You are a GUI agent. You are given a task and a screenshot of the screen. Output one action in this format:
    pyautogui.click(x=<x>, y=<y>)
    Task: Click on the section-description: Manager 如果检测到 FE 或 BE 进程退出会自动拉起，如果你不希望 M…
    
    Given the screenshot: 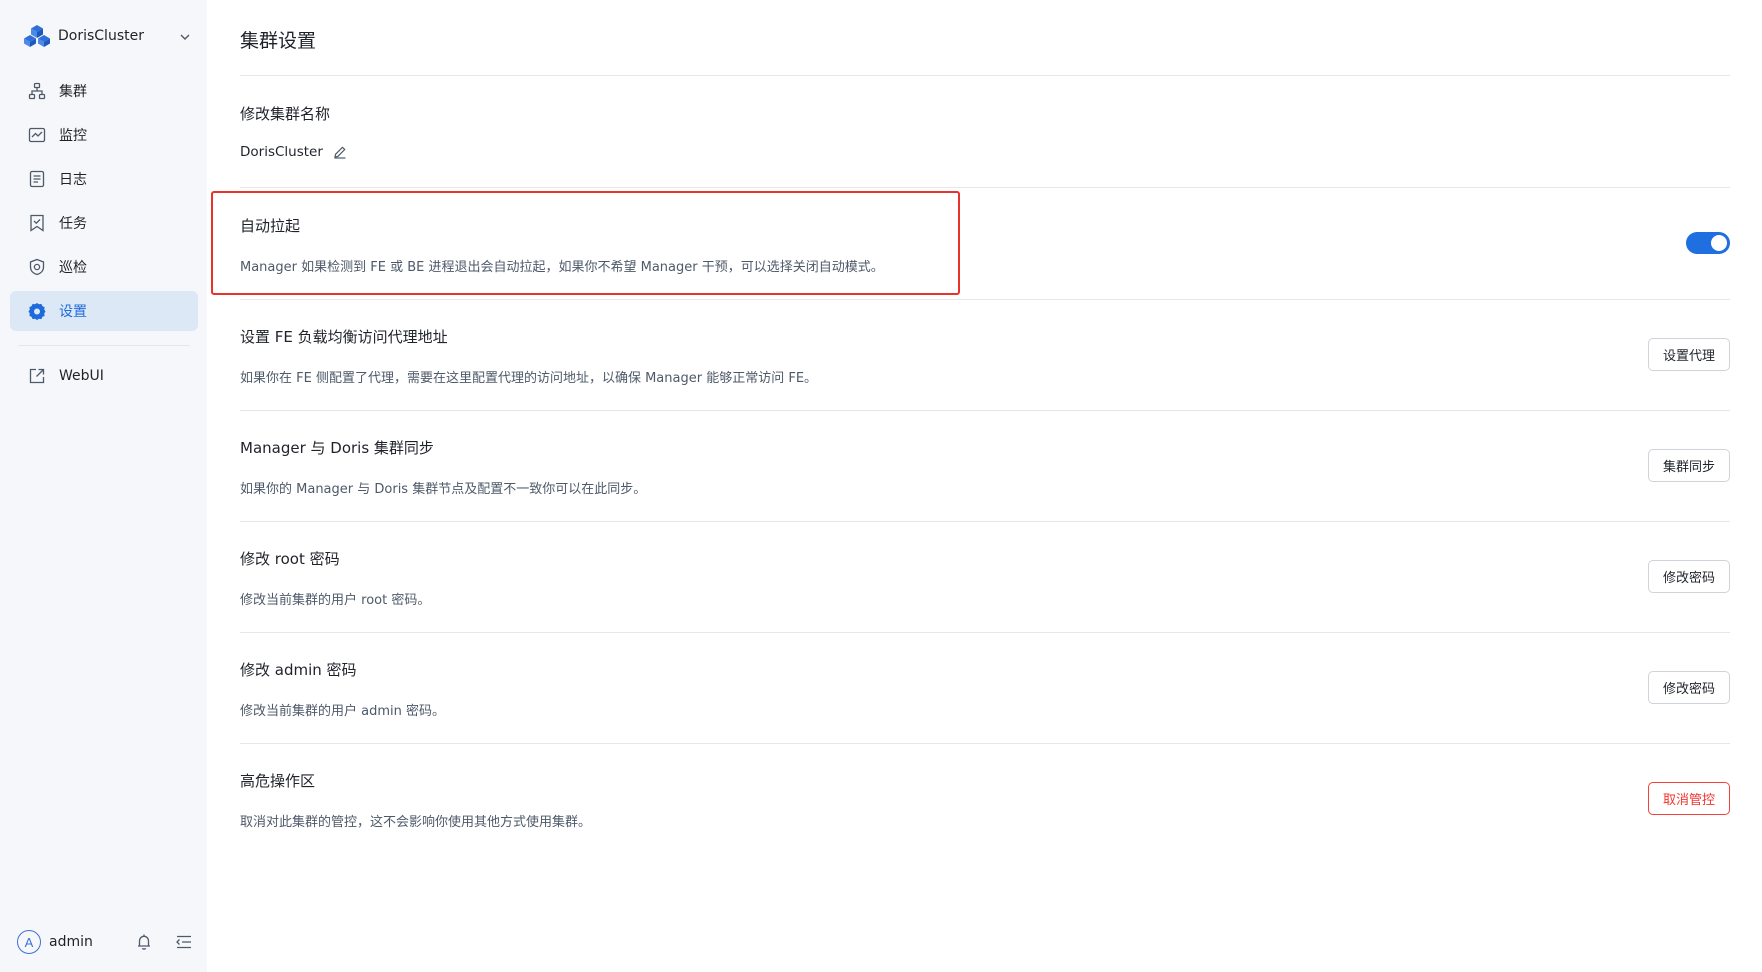 What is the action you would take?
    pyautogui.click(x=562, y=267)
    